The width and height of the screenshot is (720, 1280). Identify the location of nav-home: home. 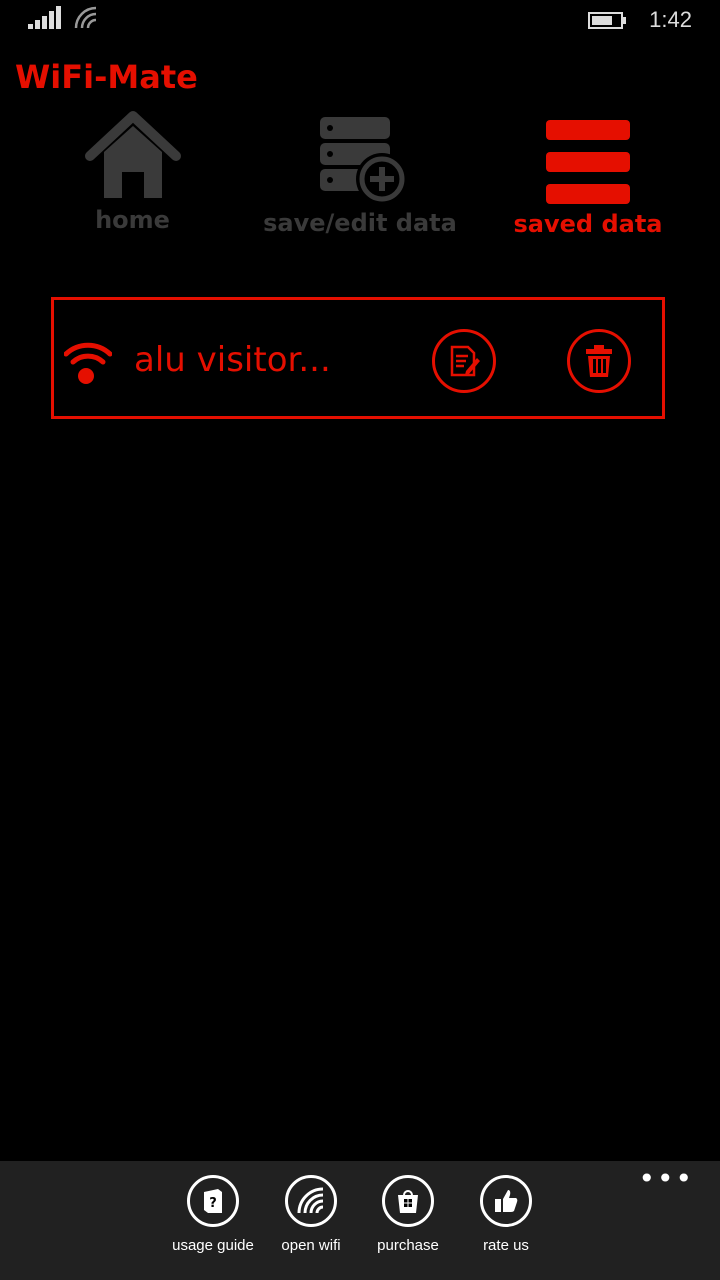
(132, 172).